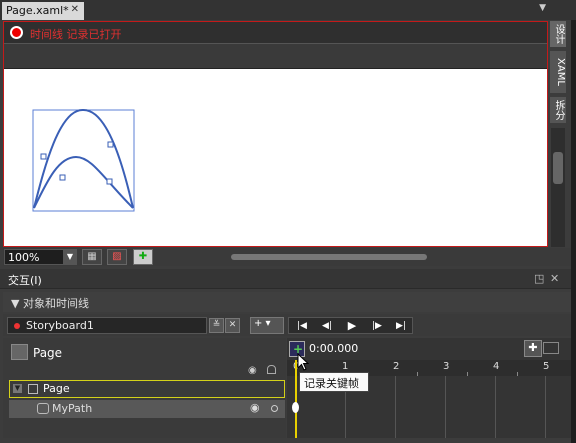  I want to click on playhead, so click(296, 399).